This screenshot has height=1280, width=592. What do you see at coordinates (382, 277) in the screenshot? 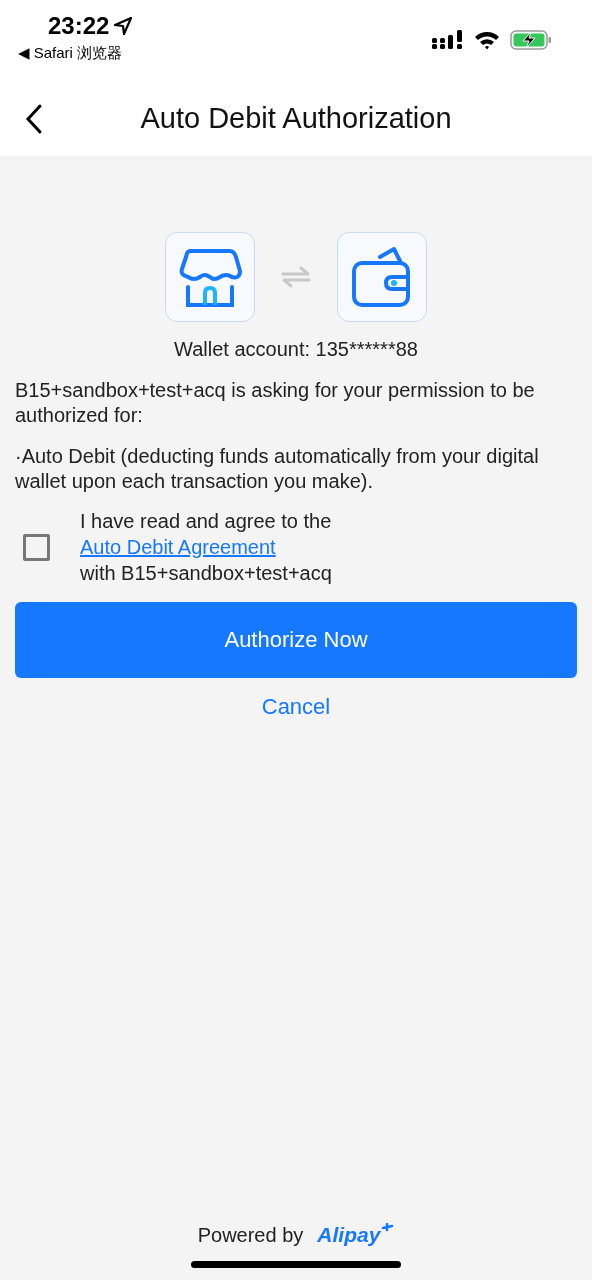
I see `wallet-icon` at bounding box center [382, 277].